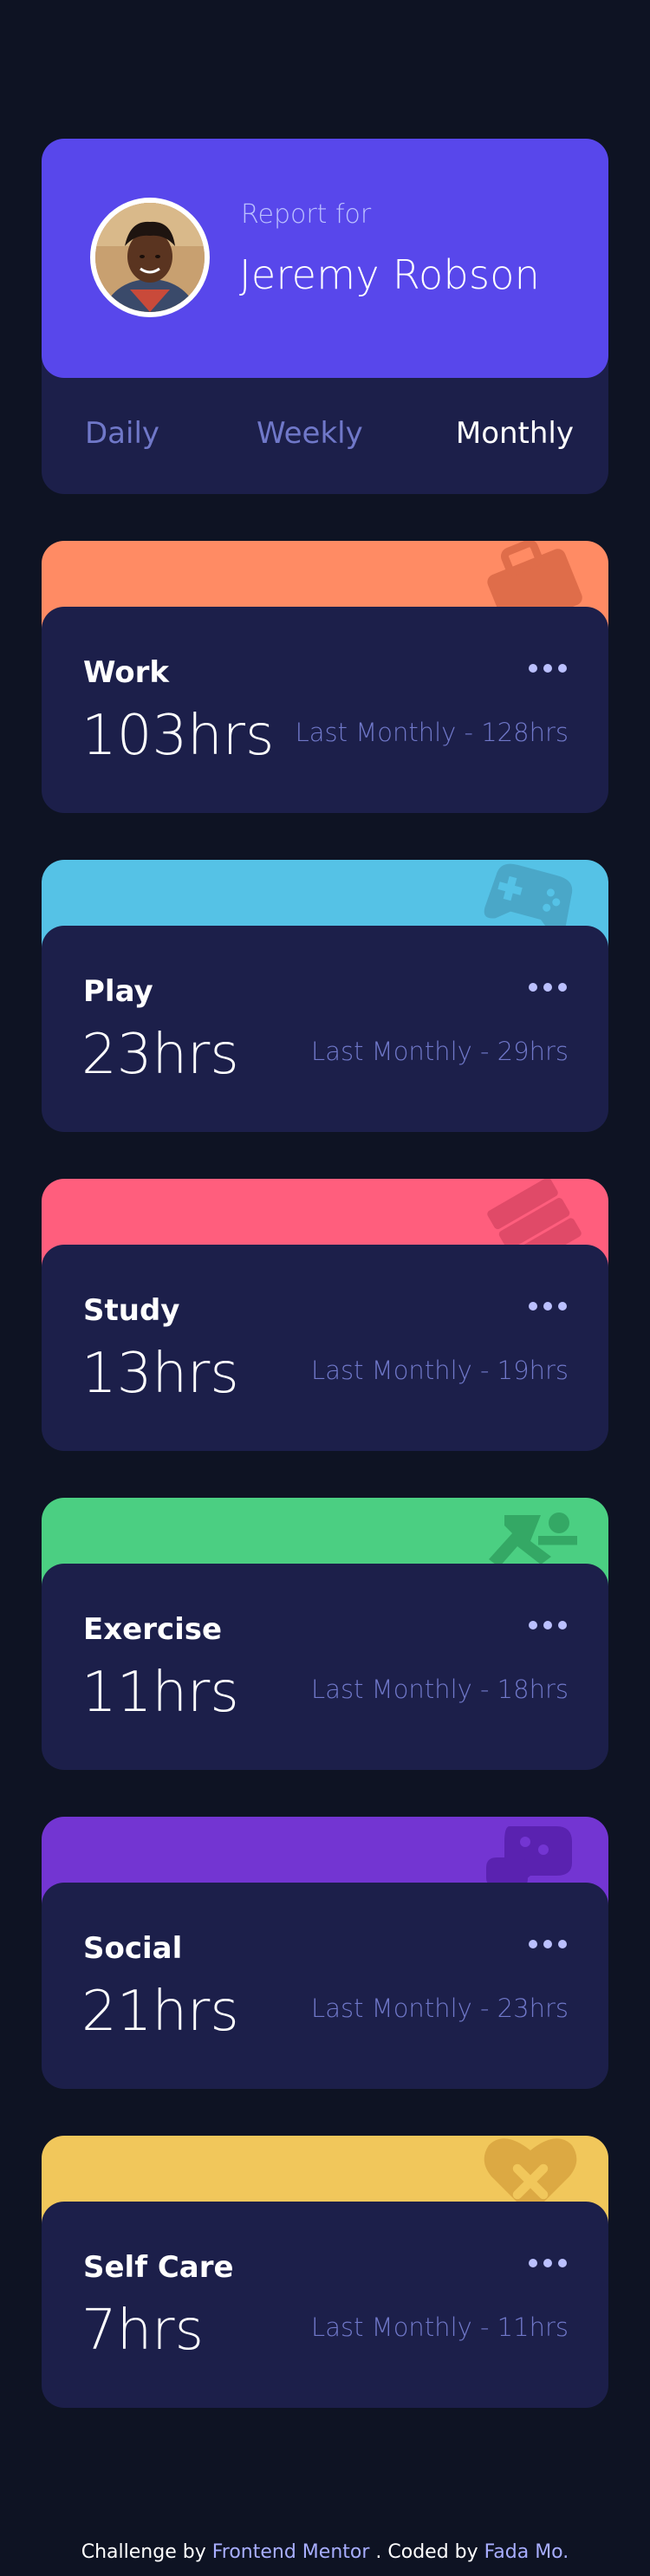  I want to click on activity-body-work: Work 103hrs Last Monthly - 128hrs, so click(325, 710).